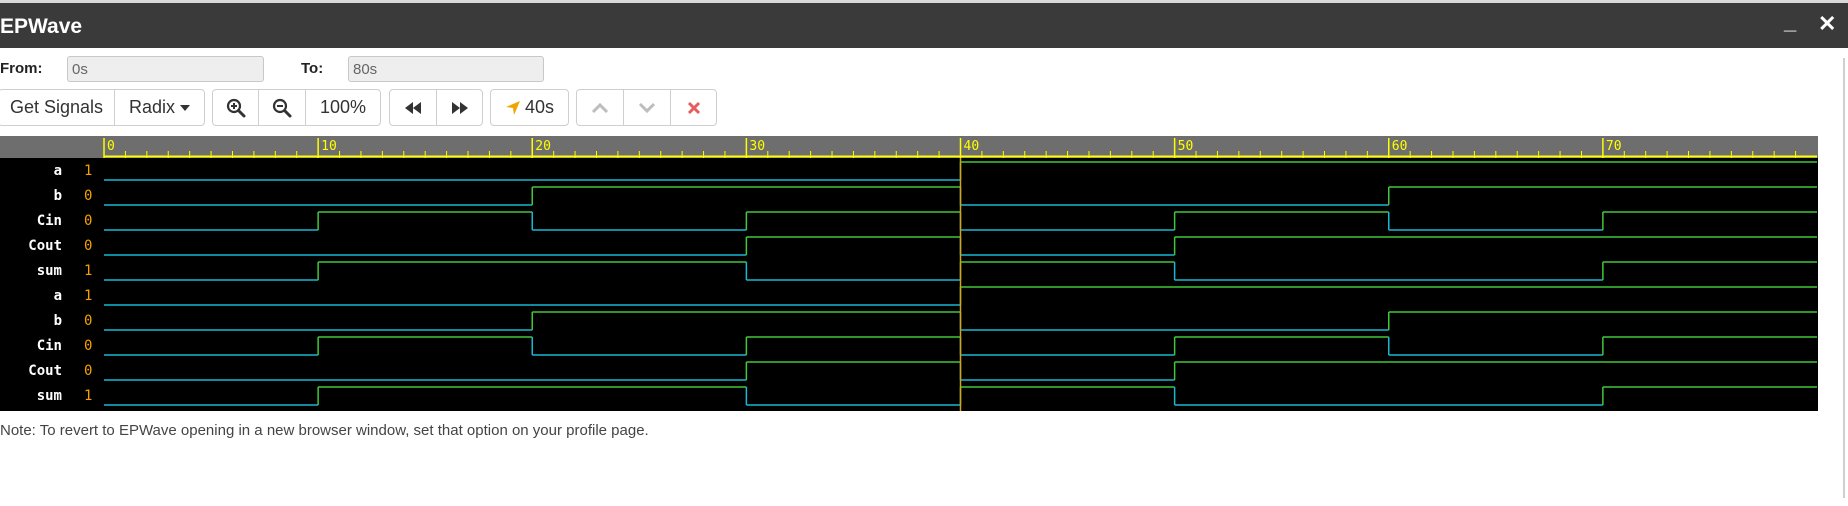 This screenshot has width=1848, height=506. I want to click on chevron-down-icon, so click(647, 107).